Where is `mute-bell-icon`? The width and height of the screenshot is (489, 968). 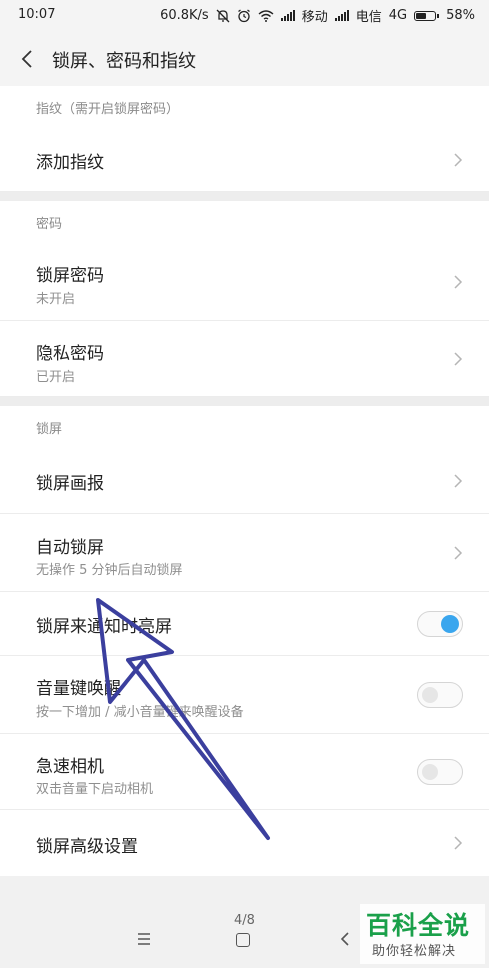
mute-bell-icon is located at coordinates (223, 16).